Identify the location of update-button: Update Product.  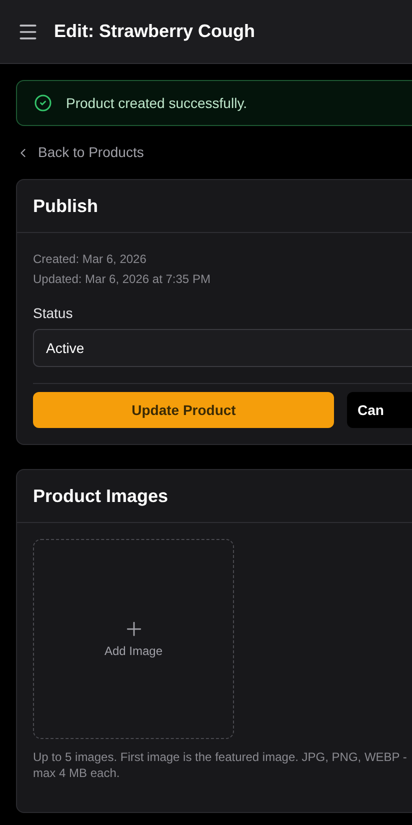
(183, 410).